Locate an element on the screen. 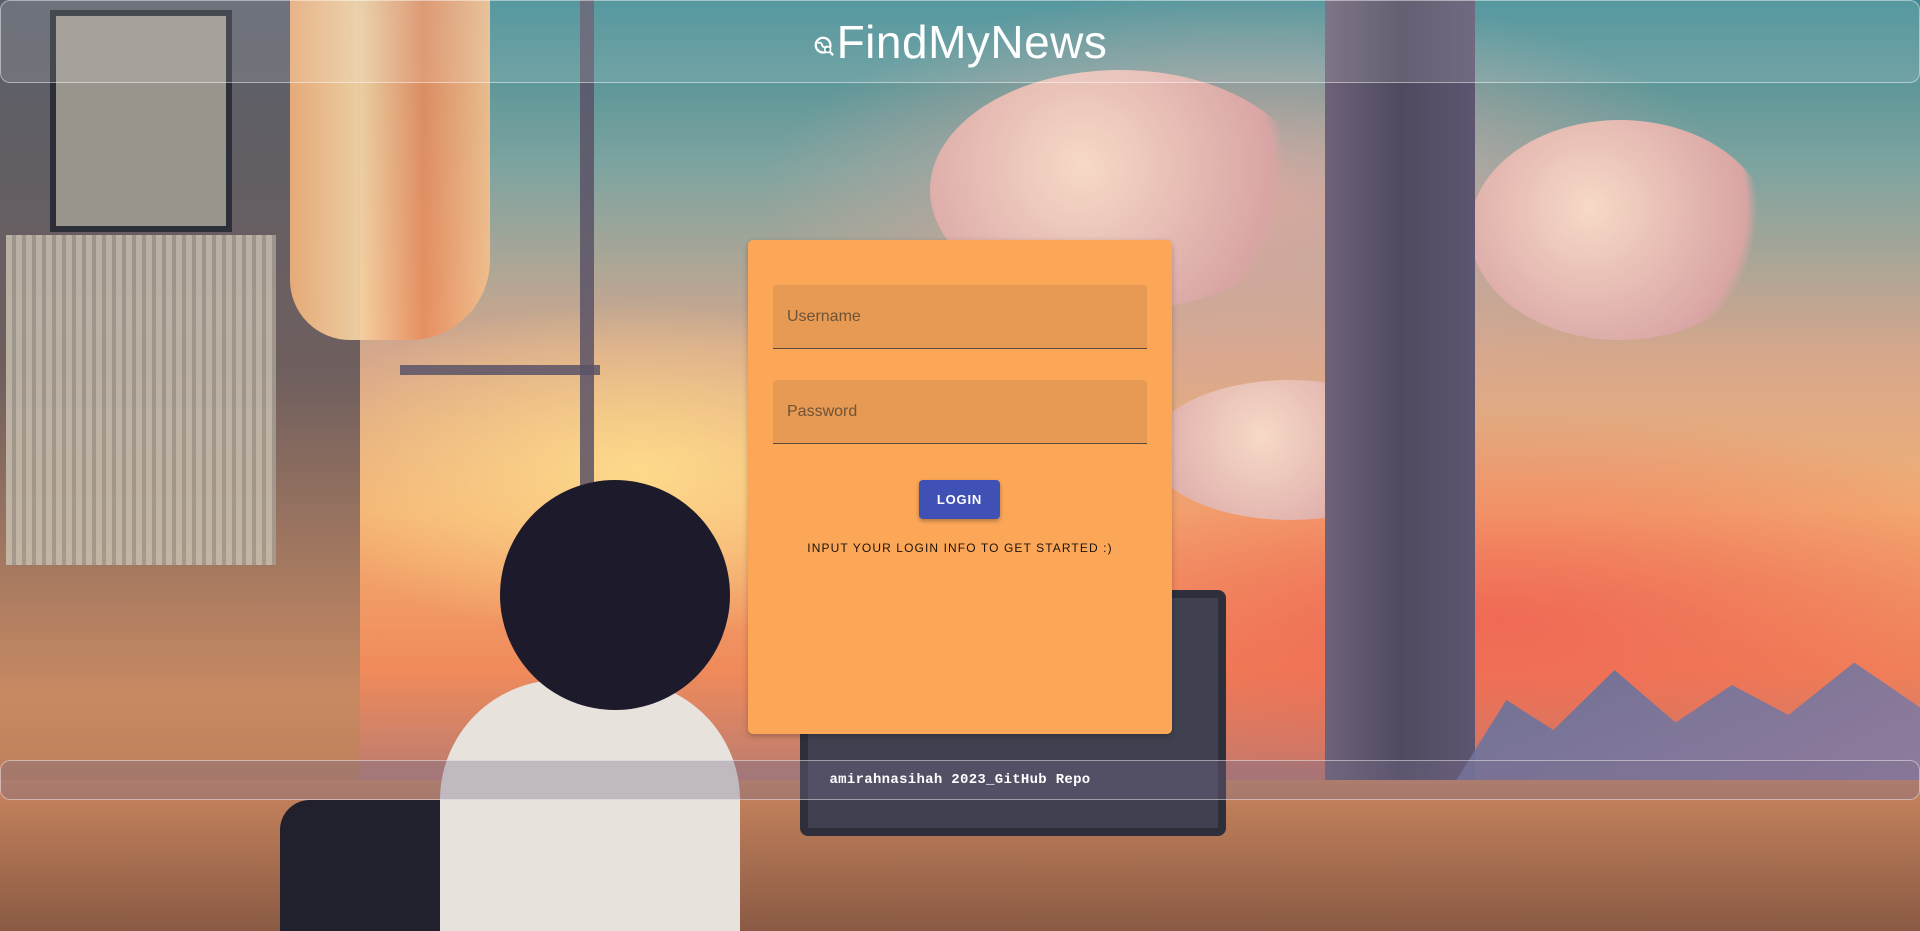 This screenshot has height=931, width=1920. background-girl-body is located at coordinates (590, 805).